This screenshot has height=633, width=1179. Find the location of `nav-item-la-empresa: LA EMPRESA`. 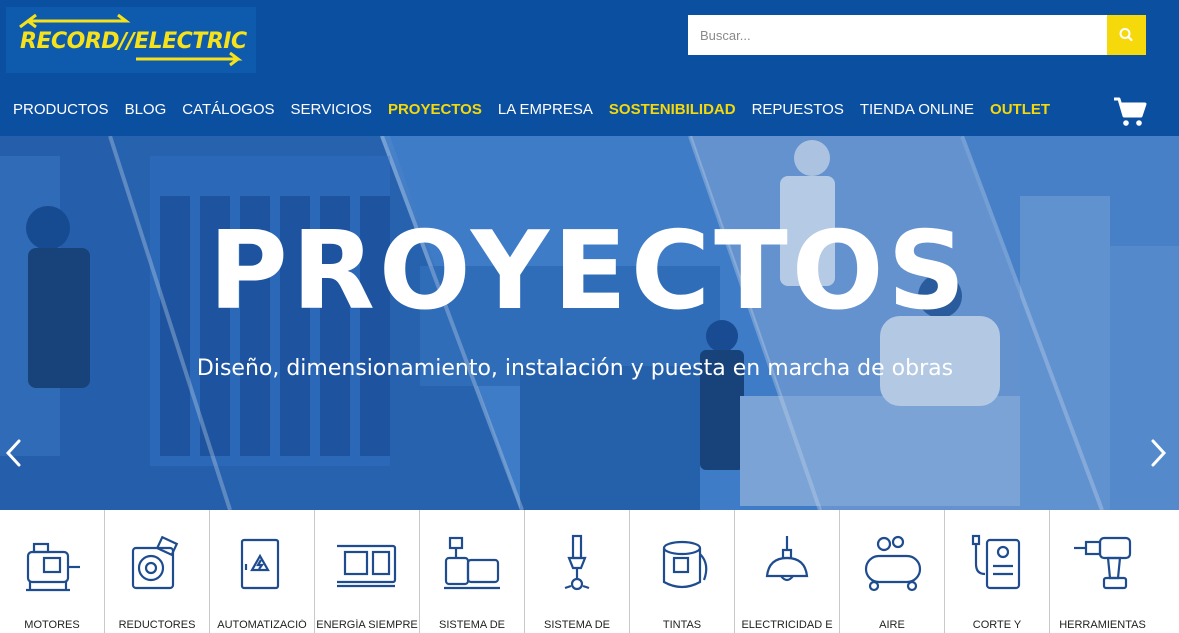

nav-item-la-empresa: LA EMPRESA is located at coordinates (545, 110).